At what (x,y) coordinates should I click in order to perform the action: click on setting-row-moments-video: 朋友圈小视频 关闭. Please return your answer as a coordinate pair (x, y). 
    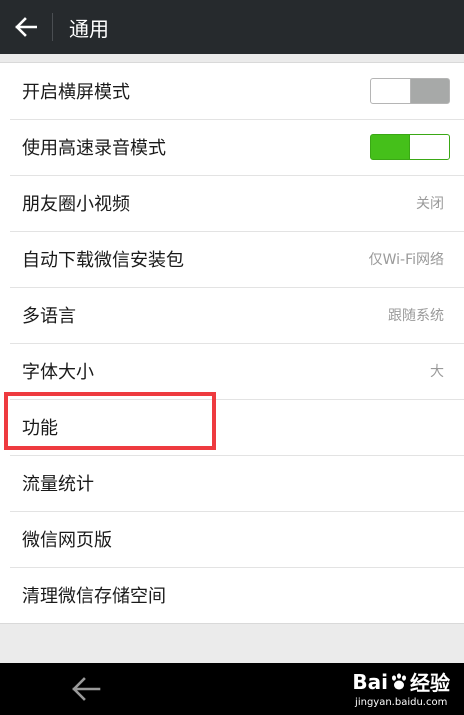
    Looking at the image, I should click on (232, 203).